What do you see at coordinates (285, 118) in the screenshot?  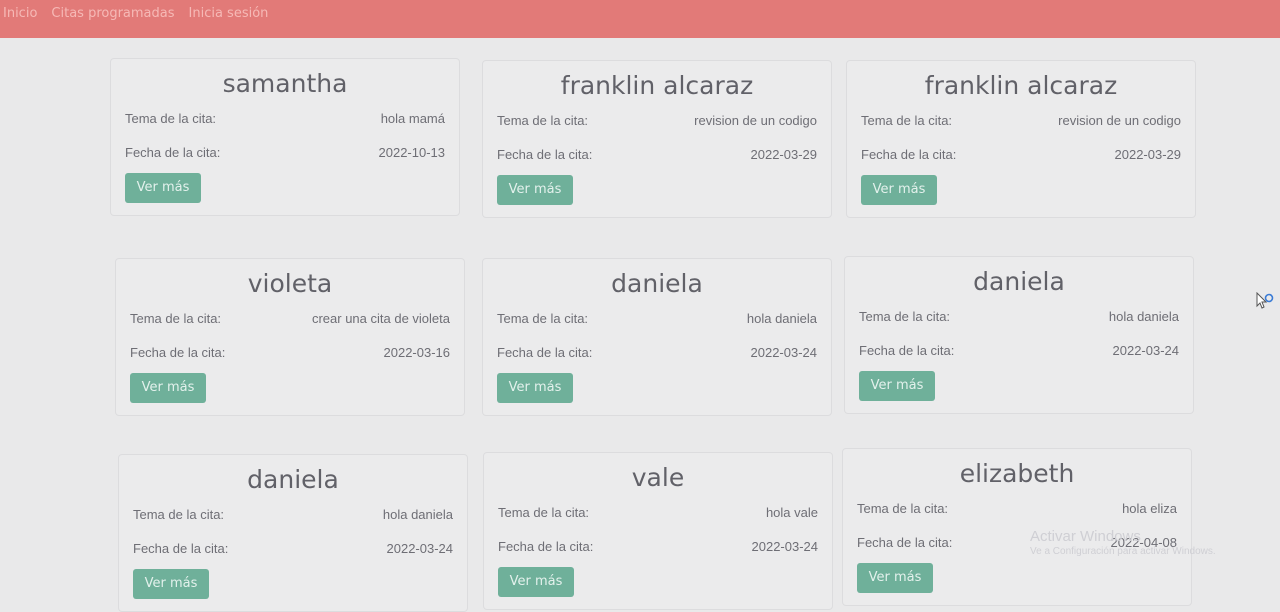 I see `tema-row: Tema de la cita: hola mamá` at bounding box center [285, 118].